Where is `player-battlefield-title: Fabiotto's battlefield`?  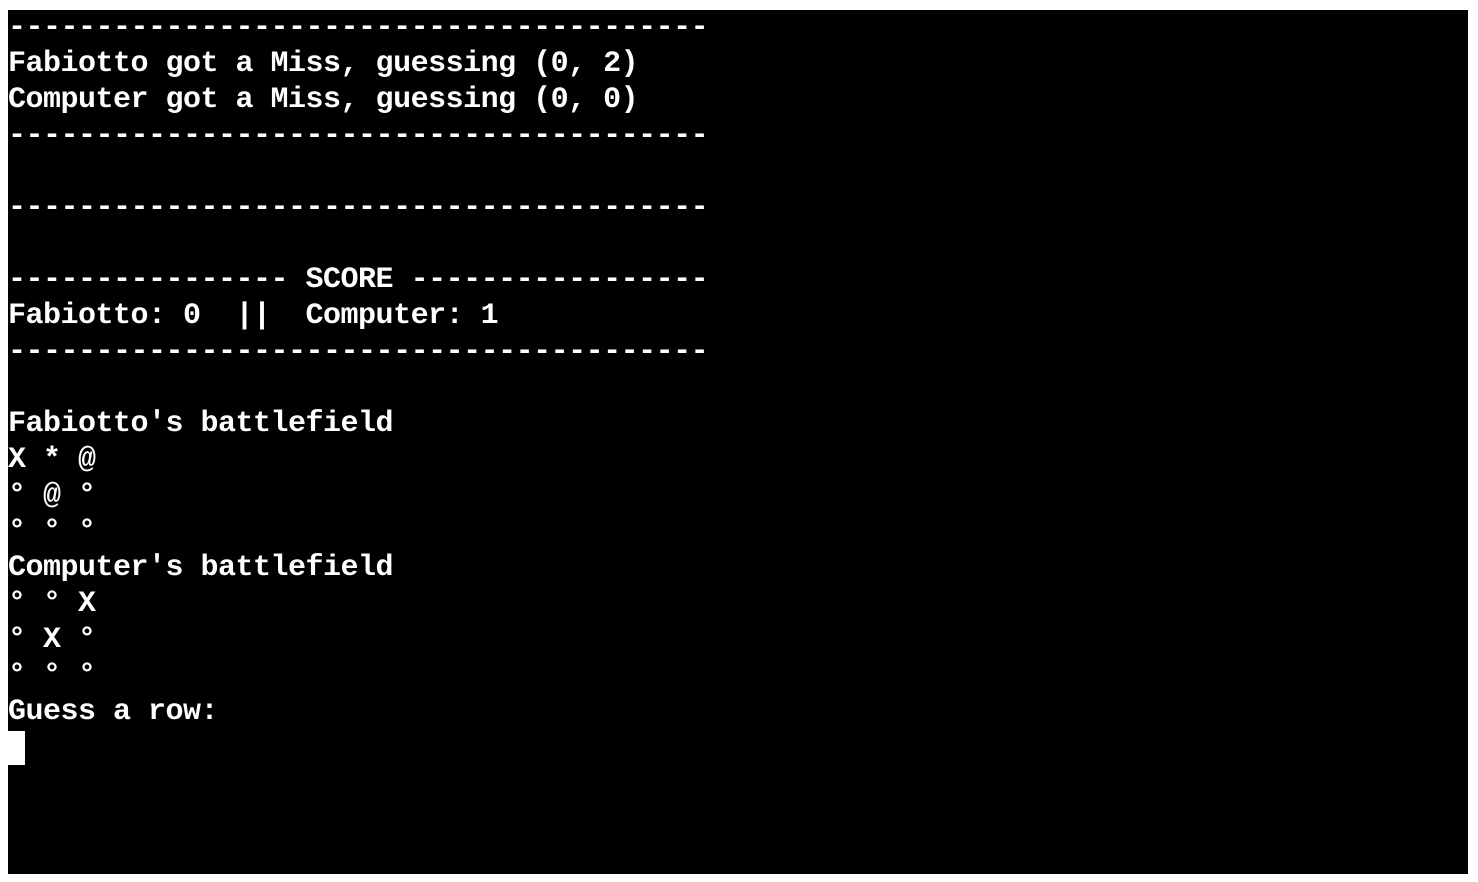
player-battlefield-title: Fabiotto's battlefield is located at coordinates (201, 424).